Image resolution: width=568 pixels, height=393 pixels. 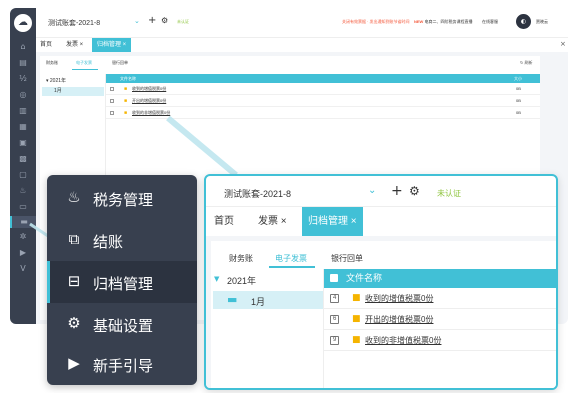 I want to click on report-icon: ▥, so click(x=23, y=111).